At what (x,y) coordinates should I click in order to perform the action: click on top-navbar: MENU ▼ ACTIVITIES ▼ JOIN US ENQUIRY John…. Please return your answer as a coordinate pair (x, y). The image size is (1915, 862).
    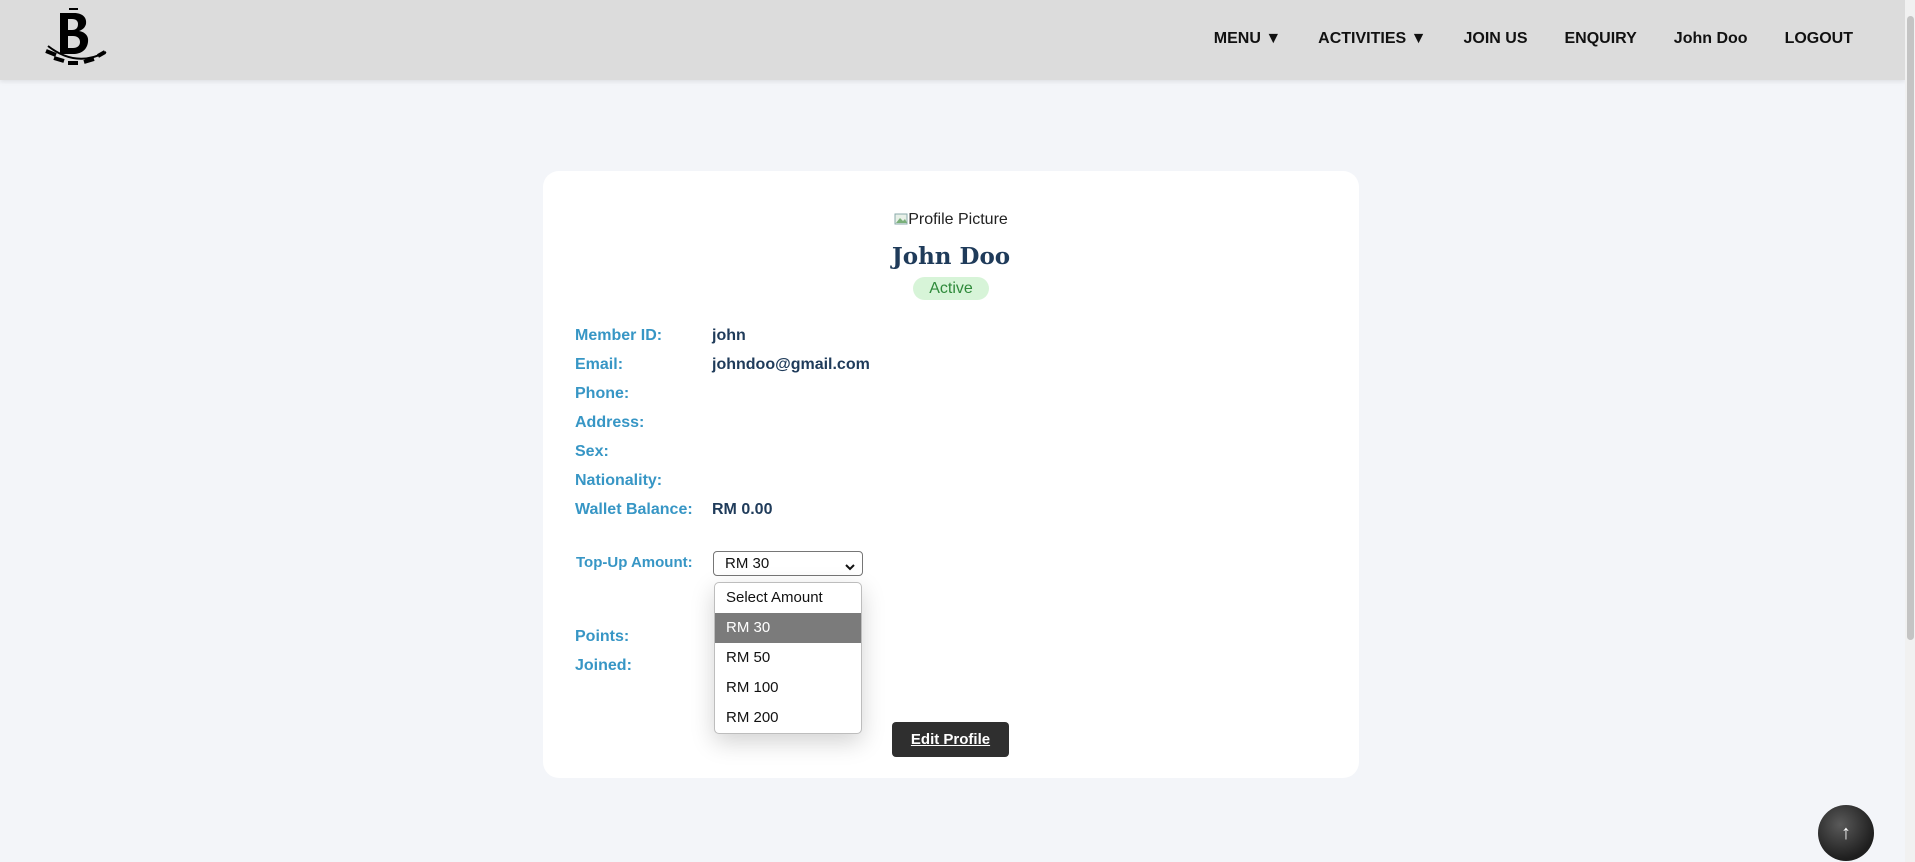
    Looking at the image, I should click on (952, 40).